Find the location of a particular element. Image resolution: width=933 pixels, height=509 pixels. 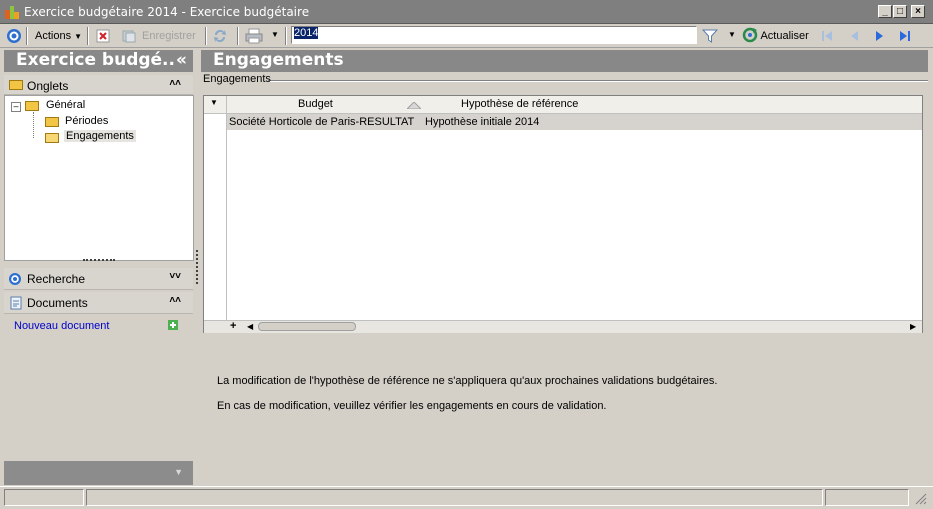

first-record-icon is located at coordinates (827, 36).